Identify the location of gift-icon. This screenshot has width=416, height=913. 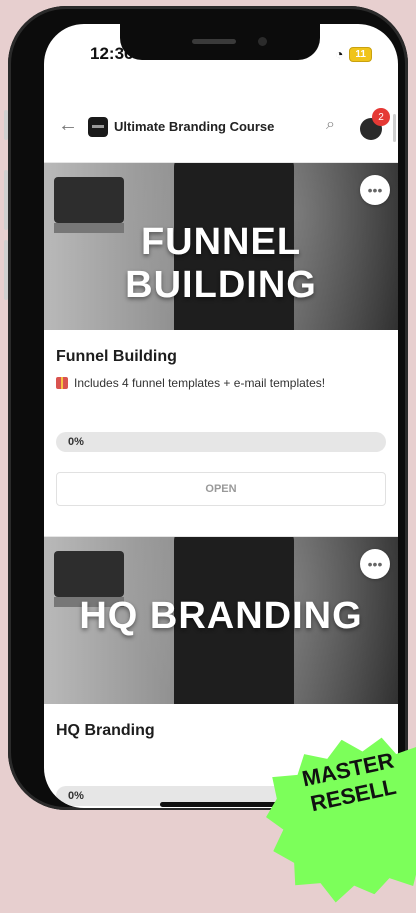
(62, 383).